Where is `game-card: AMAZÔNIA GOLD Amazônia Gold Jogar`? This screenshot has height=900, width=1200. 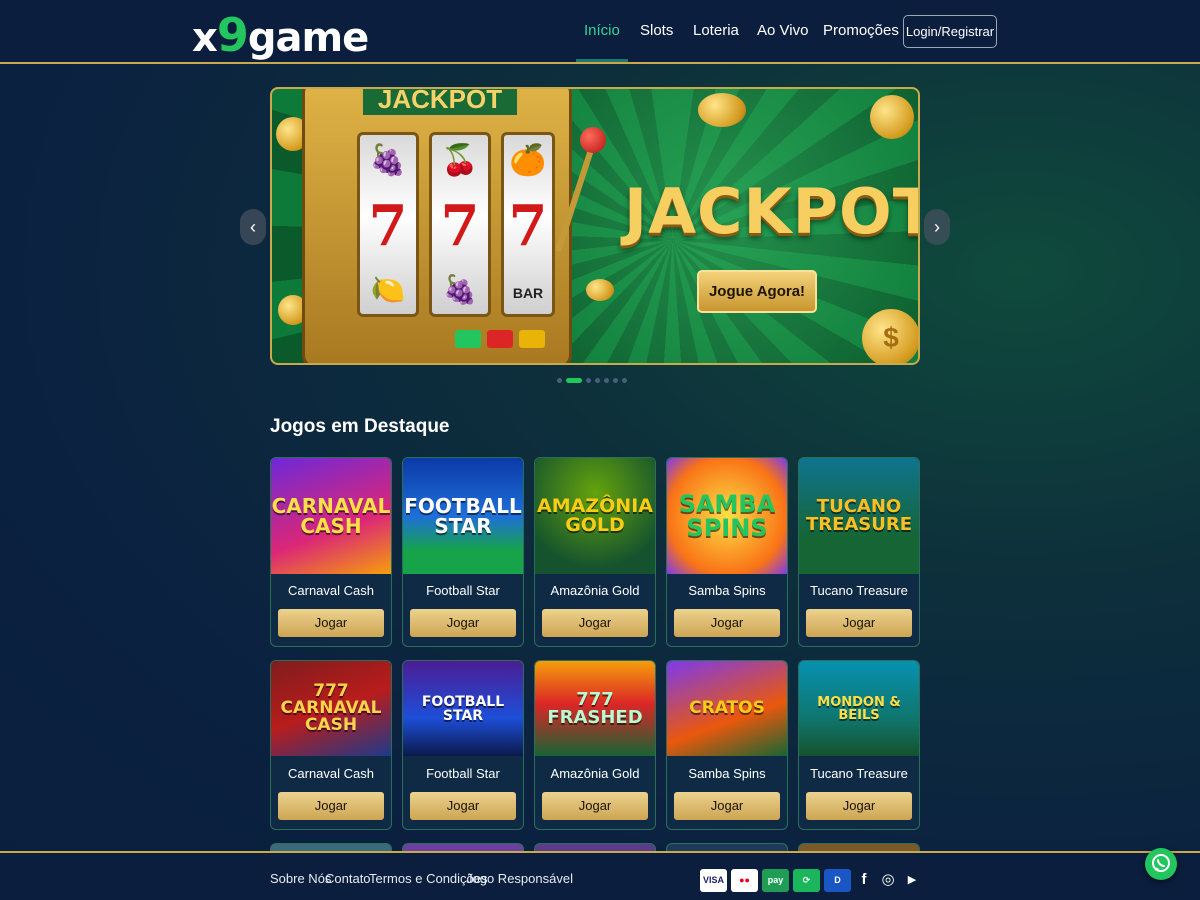
game-card: AMAZÔNIA GOLD Amazônia Gold Jogar is located at coordinates (595, 552).